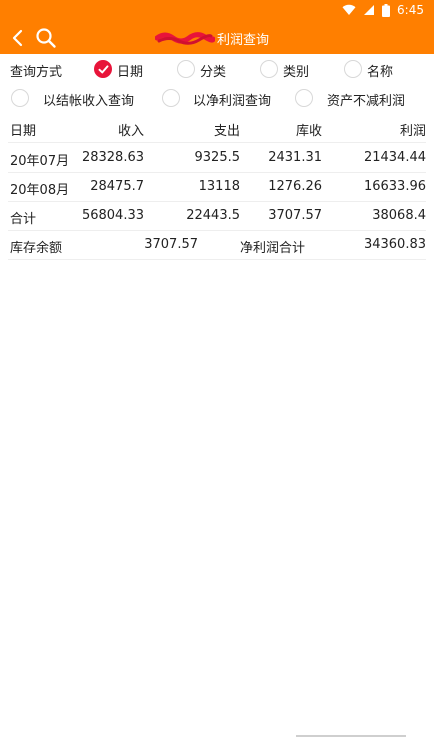  Describe the element at coordinates (40, 161) in the screenshot. I see `cell-date: 20年07月` at that location.